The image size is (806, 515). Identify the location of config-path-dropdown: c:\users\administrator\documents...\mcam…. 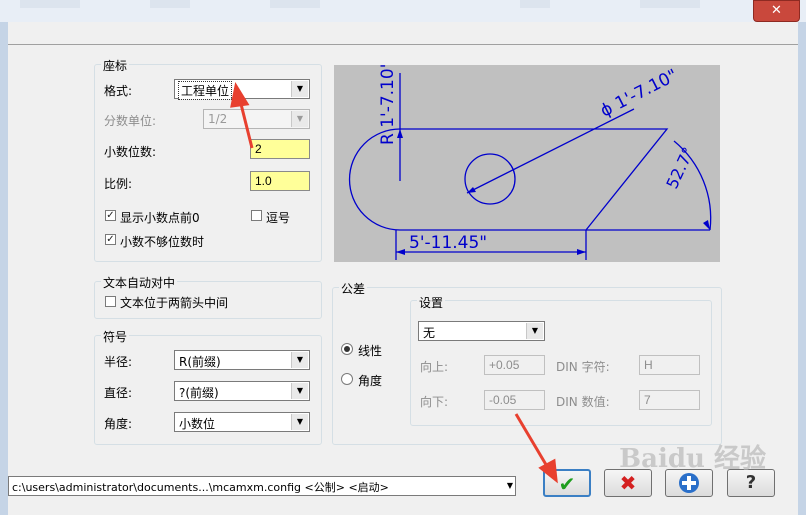
(262, 486).